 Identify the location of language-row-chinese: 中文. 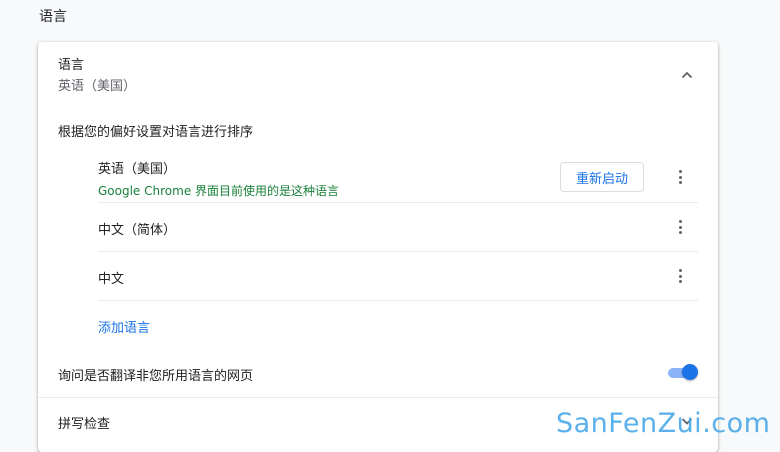
(398, 276).